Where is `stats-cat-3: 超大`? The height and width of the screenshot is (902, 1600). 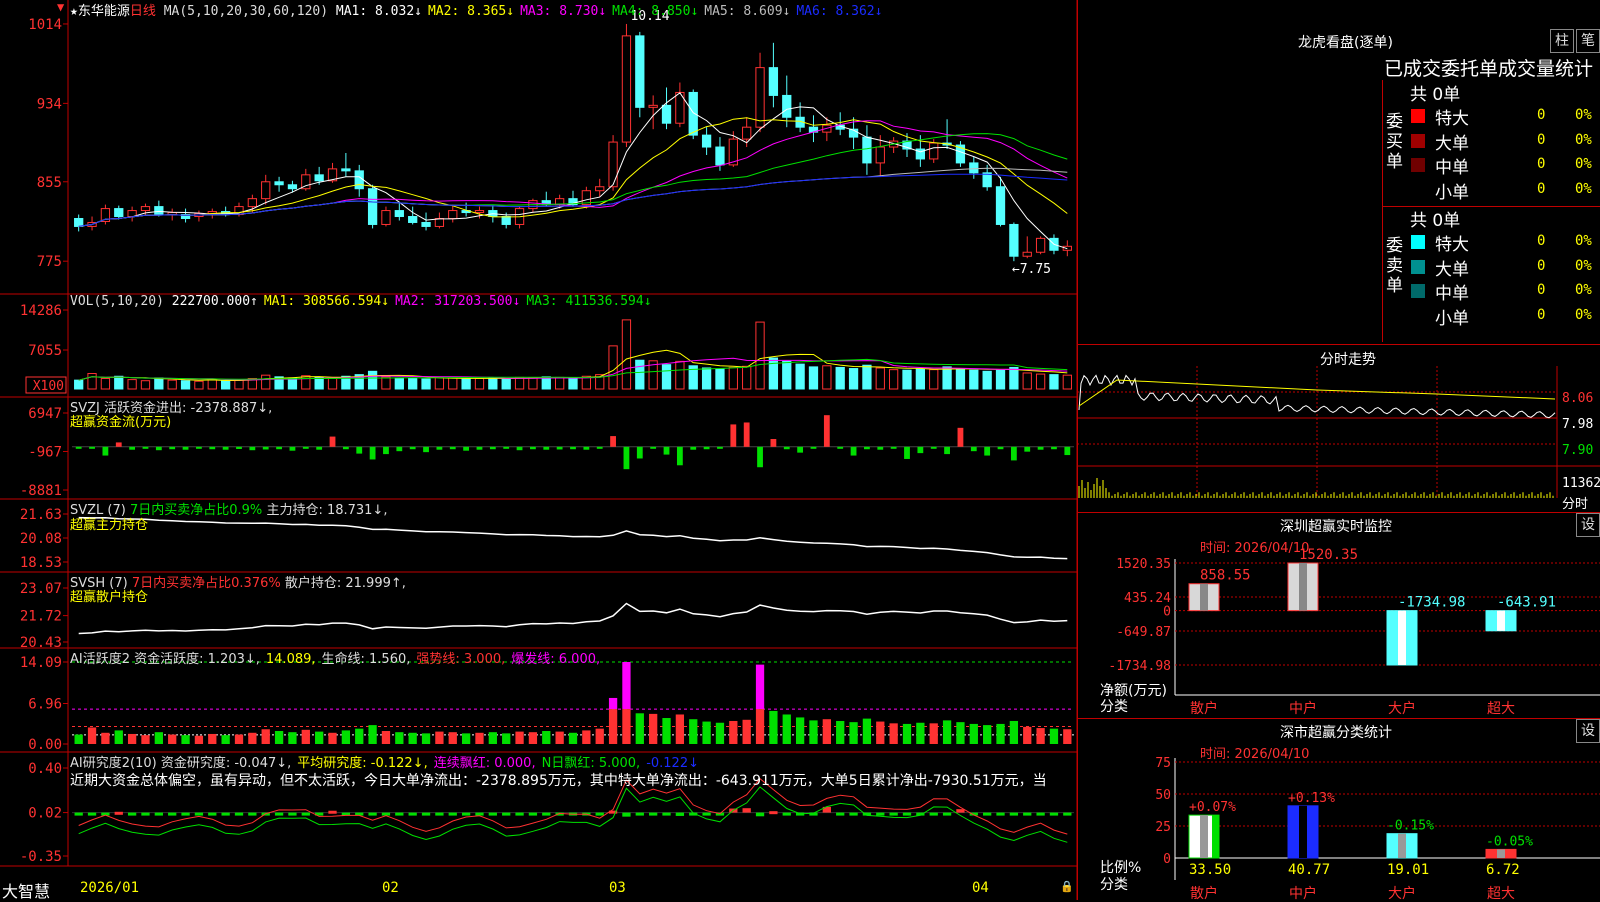 stats-cat-3: 超大 is located at coordinates (1501, 893).